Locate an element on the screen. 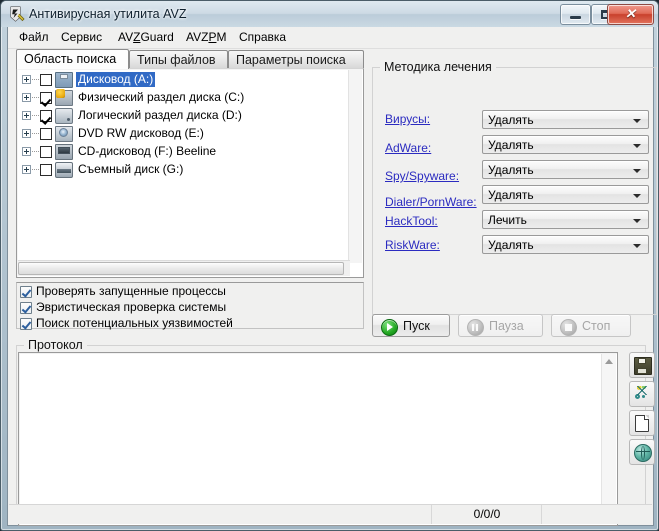 This screenshot has height=531, width=659. combo-adware: Удалять is located at coordinates (565, 144).